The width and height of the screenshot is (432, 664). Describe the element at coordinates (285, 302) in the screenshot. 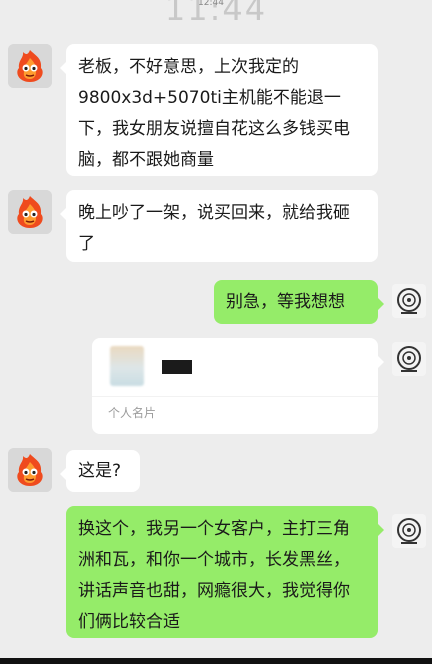

I see `message-text: 别急，等我想想` at that location.